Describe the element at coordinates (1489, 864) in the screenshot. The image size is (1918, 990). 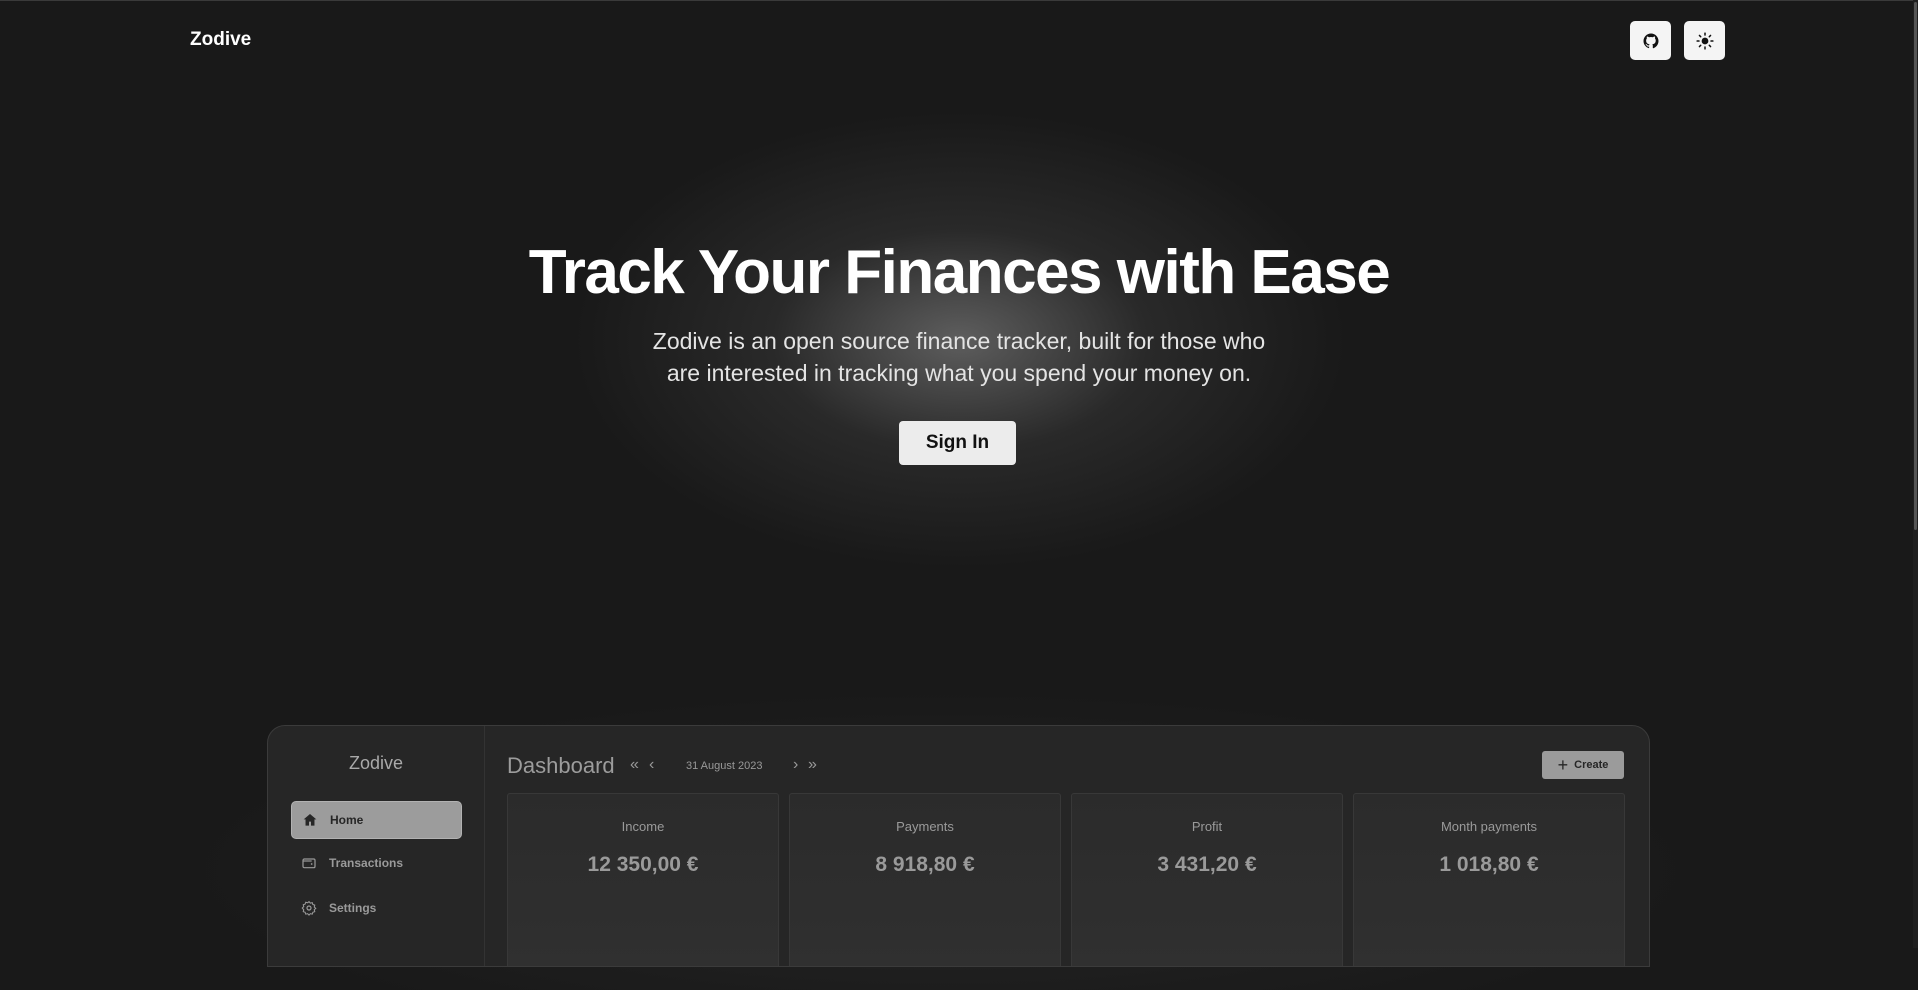
I see `preview-card-value: 1 018,80 €` at that location.